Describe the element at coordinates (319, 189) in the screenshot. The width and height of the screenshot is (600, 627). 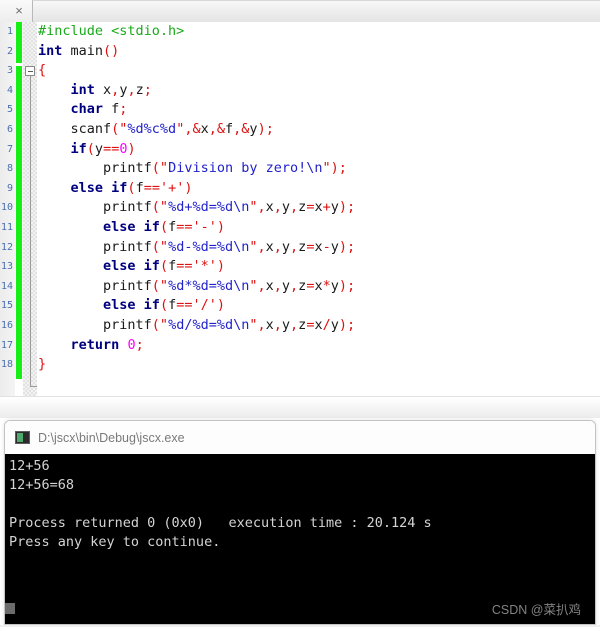
I see `code-line: else if(f=='+')` at that location.